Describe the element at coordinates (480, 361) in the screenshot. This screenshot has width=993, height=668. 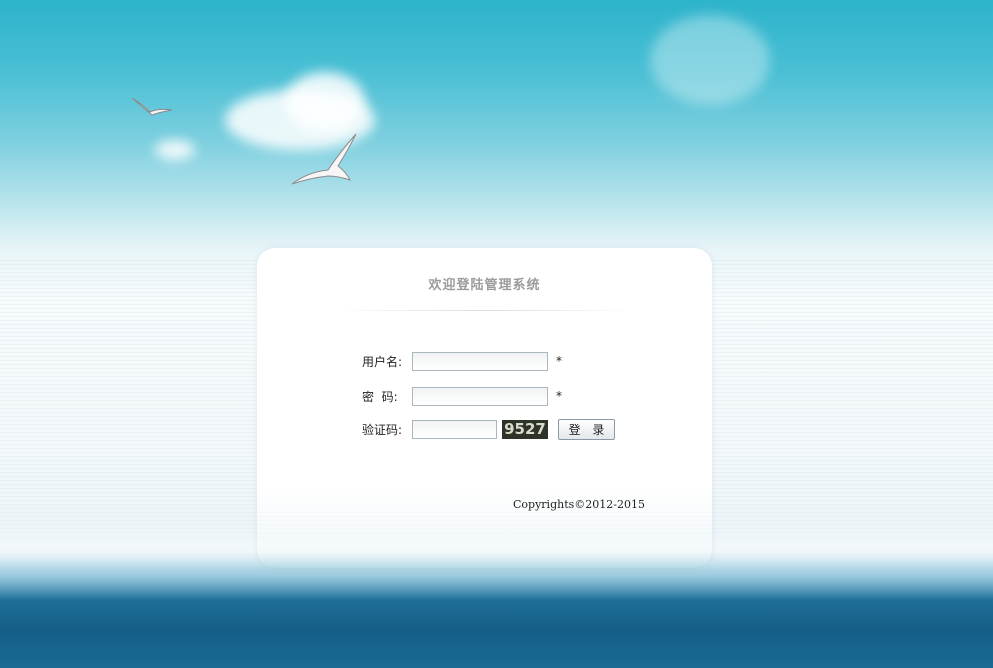
I see `username-input` at that location.